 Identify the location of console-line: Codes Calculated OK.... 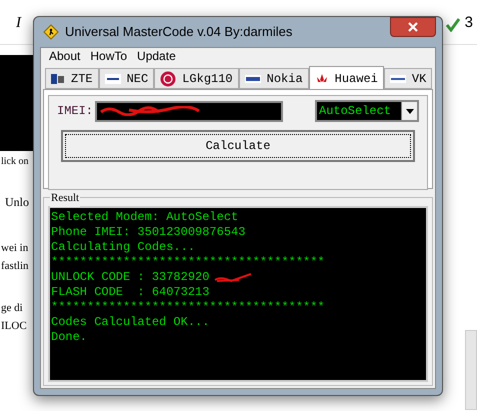
(130, 322).